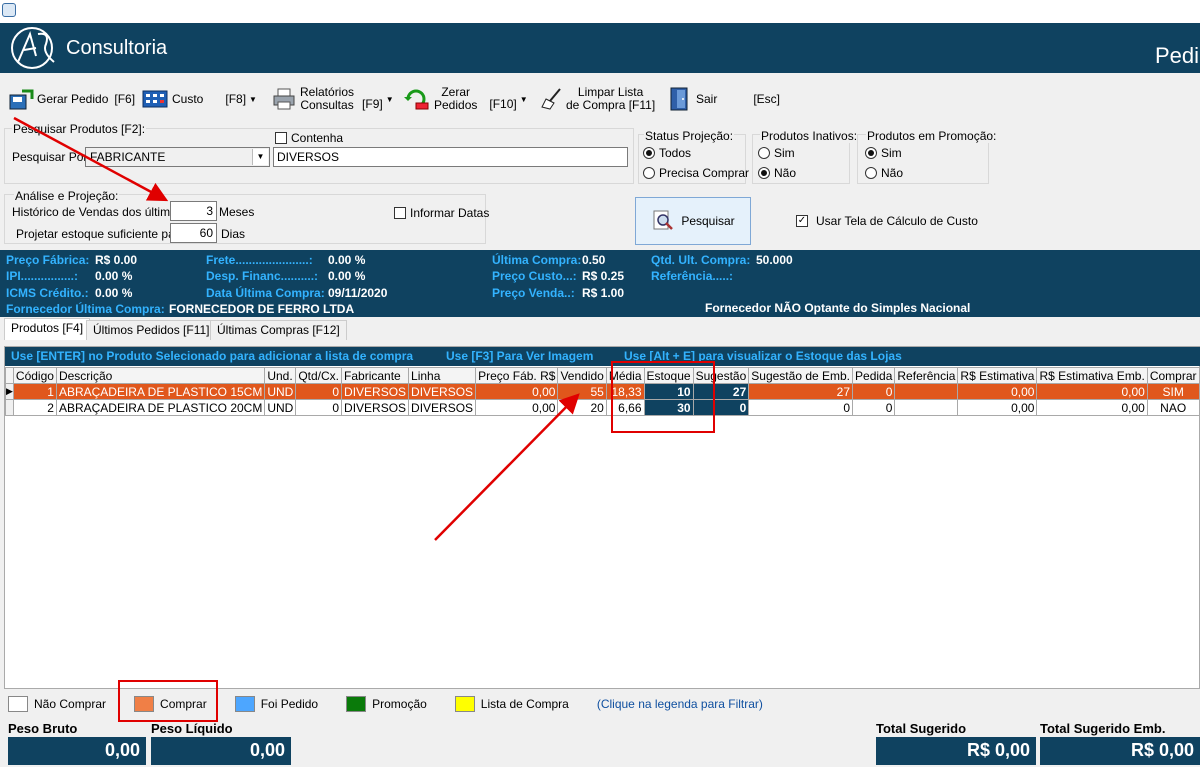 The height and width of the screenshot is (767, 1200). Describe the element at coordinates (333, 99) in the screenshot. I see `relatorios-button: Relatórios Consultas [F9] ▼` at that location.